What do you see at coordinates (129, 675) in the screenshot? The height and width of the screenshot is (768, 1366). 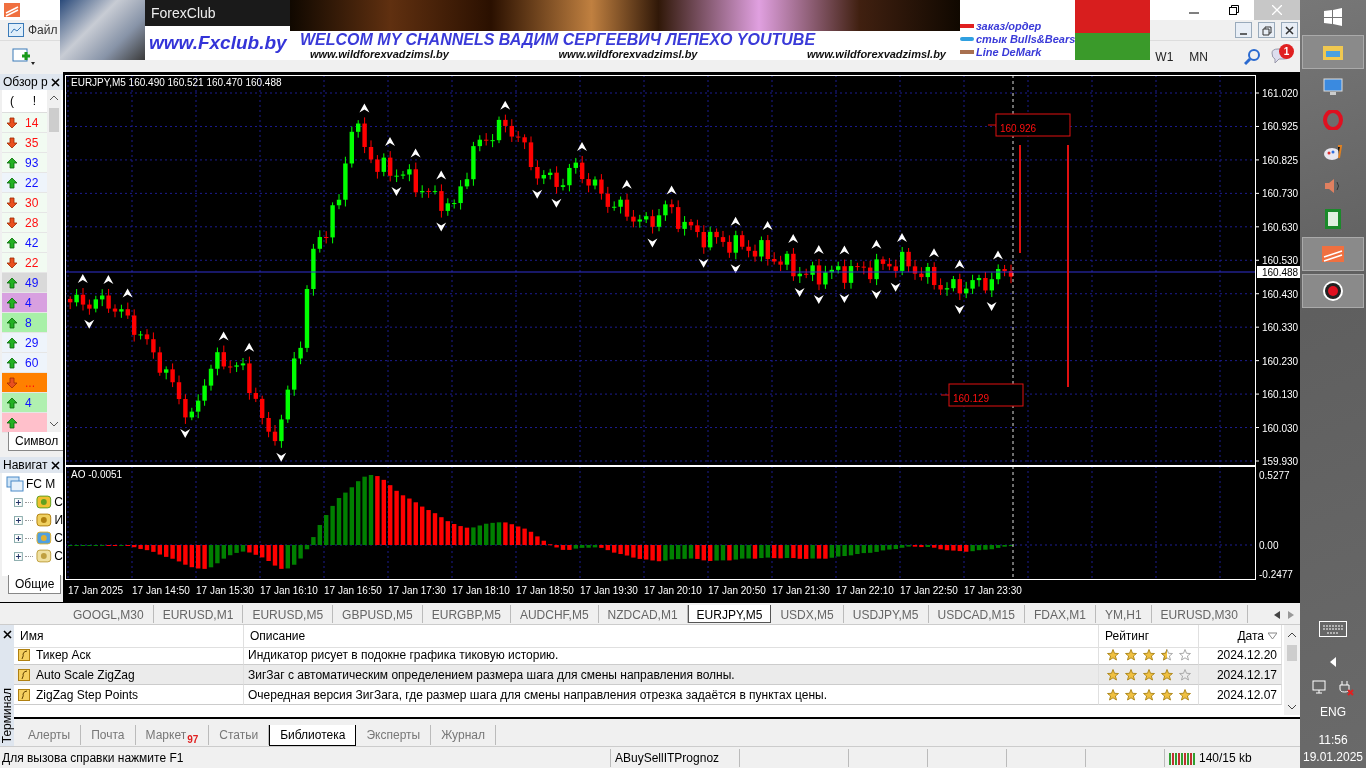 I see `table-cell: Auto Scale ZigZag` at bounding box center [129, 675].